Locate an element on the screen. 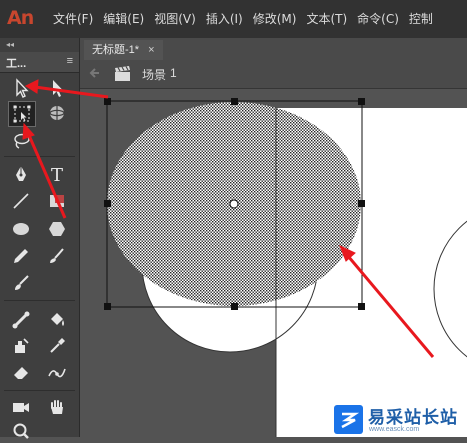 This screenshot has height=443, width=467. annotation-overlay is located at coordinates (65, 149).